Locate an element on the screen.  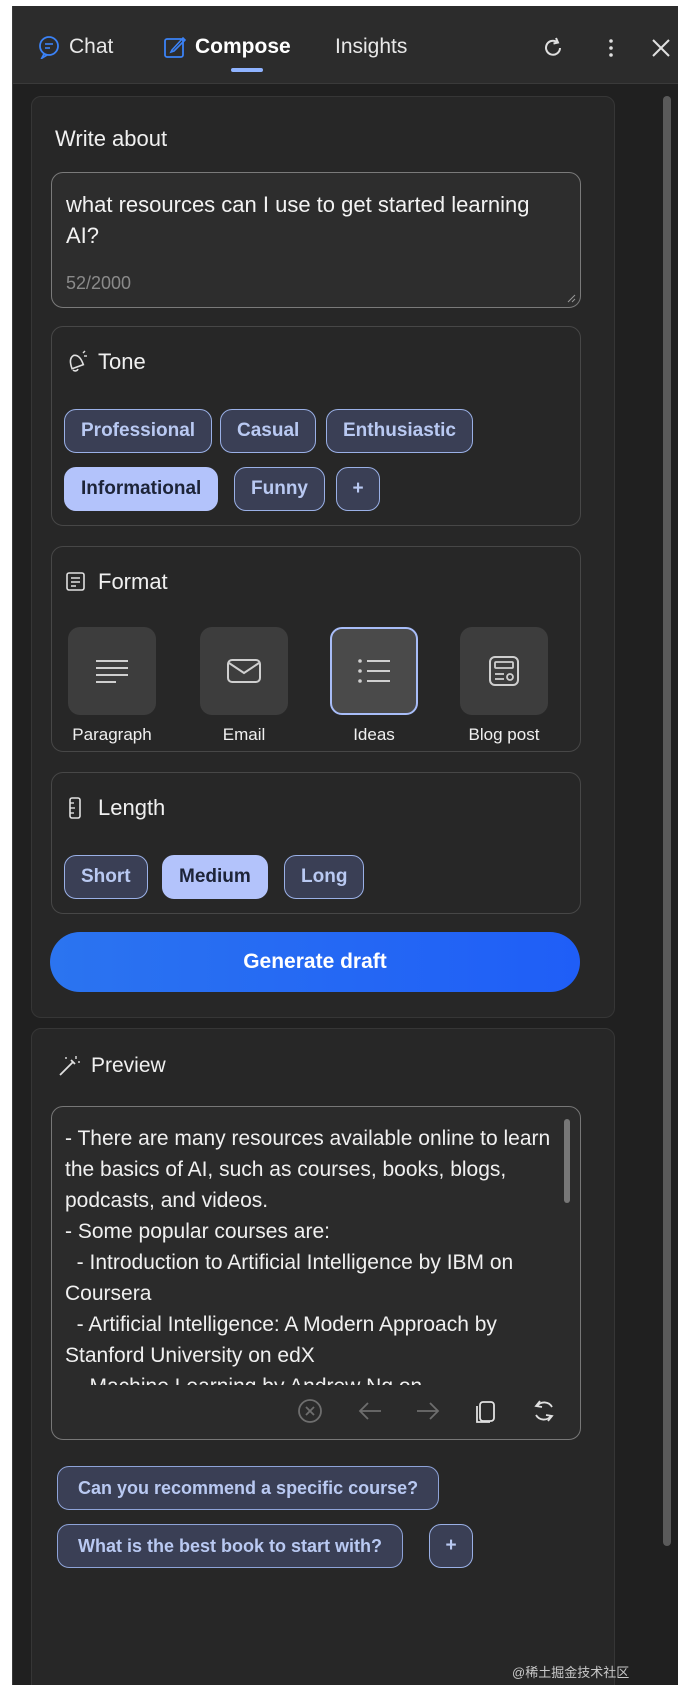
format-option-paragraph: Paragraph is located at coordinates (112, 686).